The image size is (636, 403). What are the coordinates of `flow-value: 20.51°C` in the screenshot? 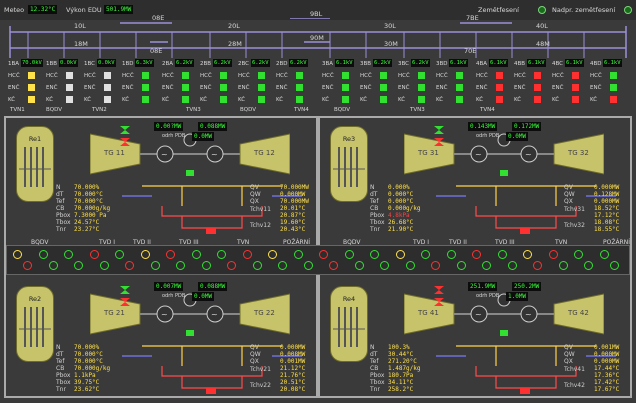 It's located at (293, 382).